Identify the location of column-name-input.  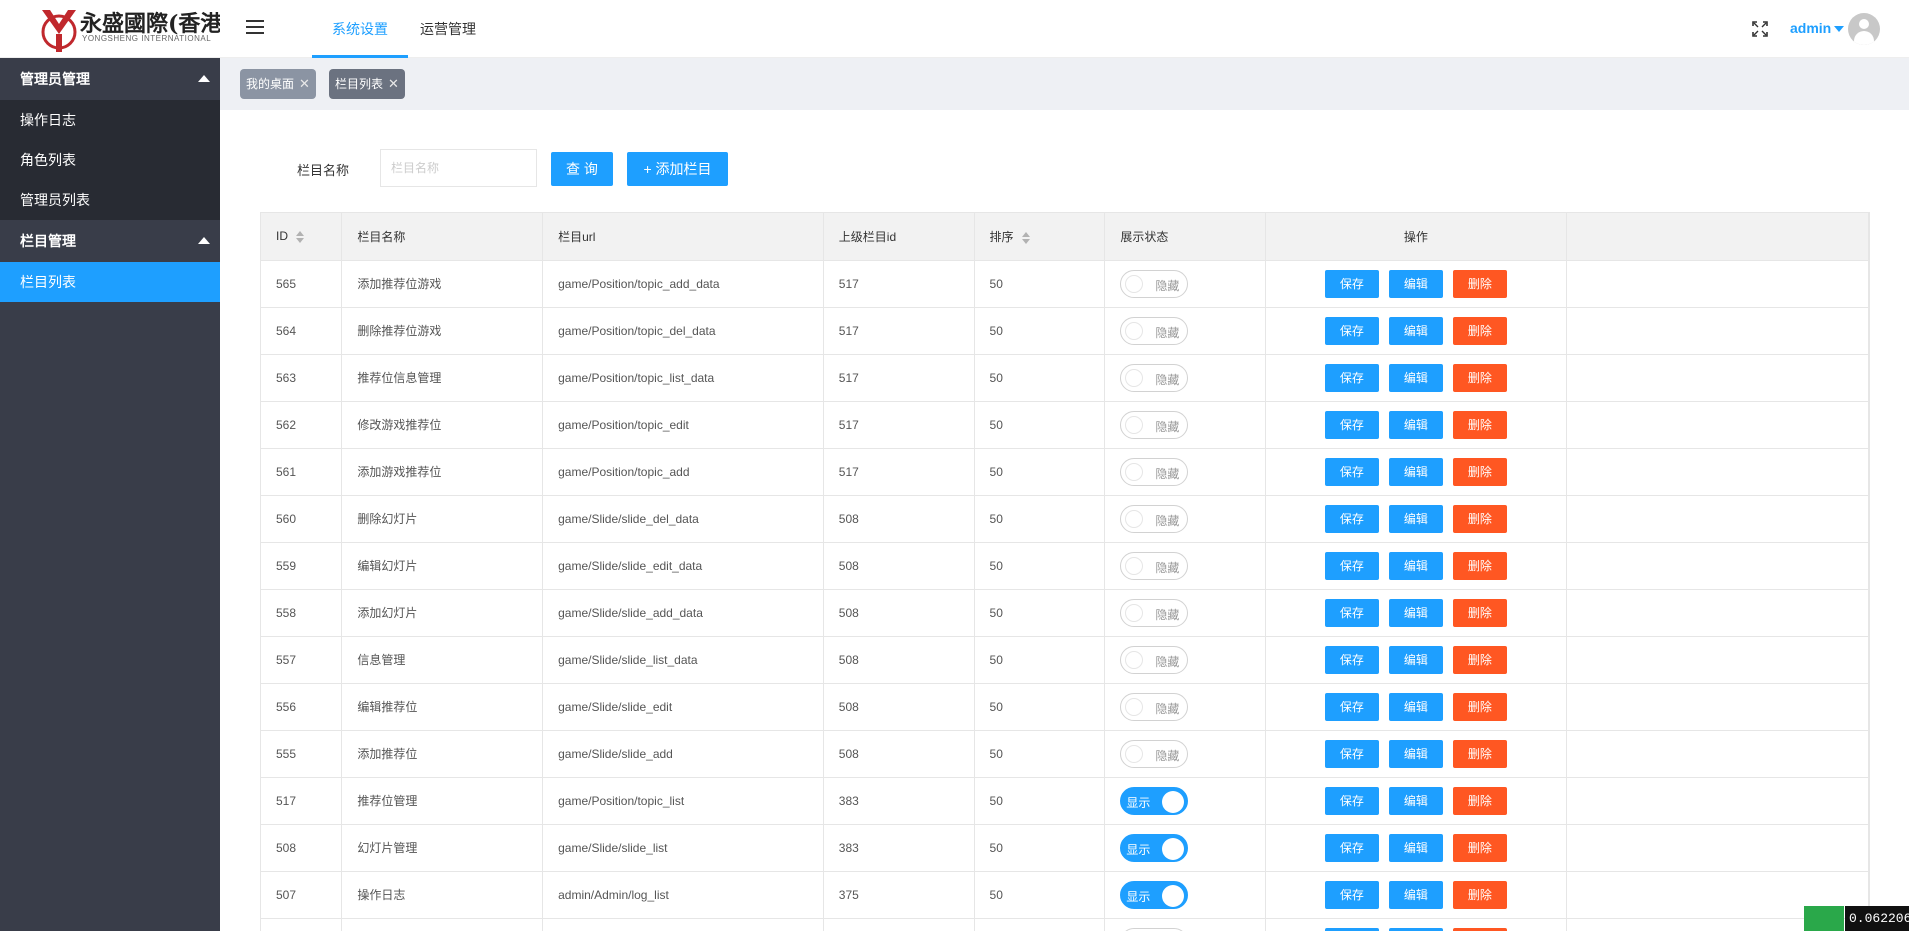
(458, 168).